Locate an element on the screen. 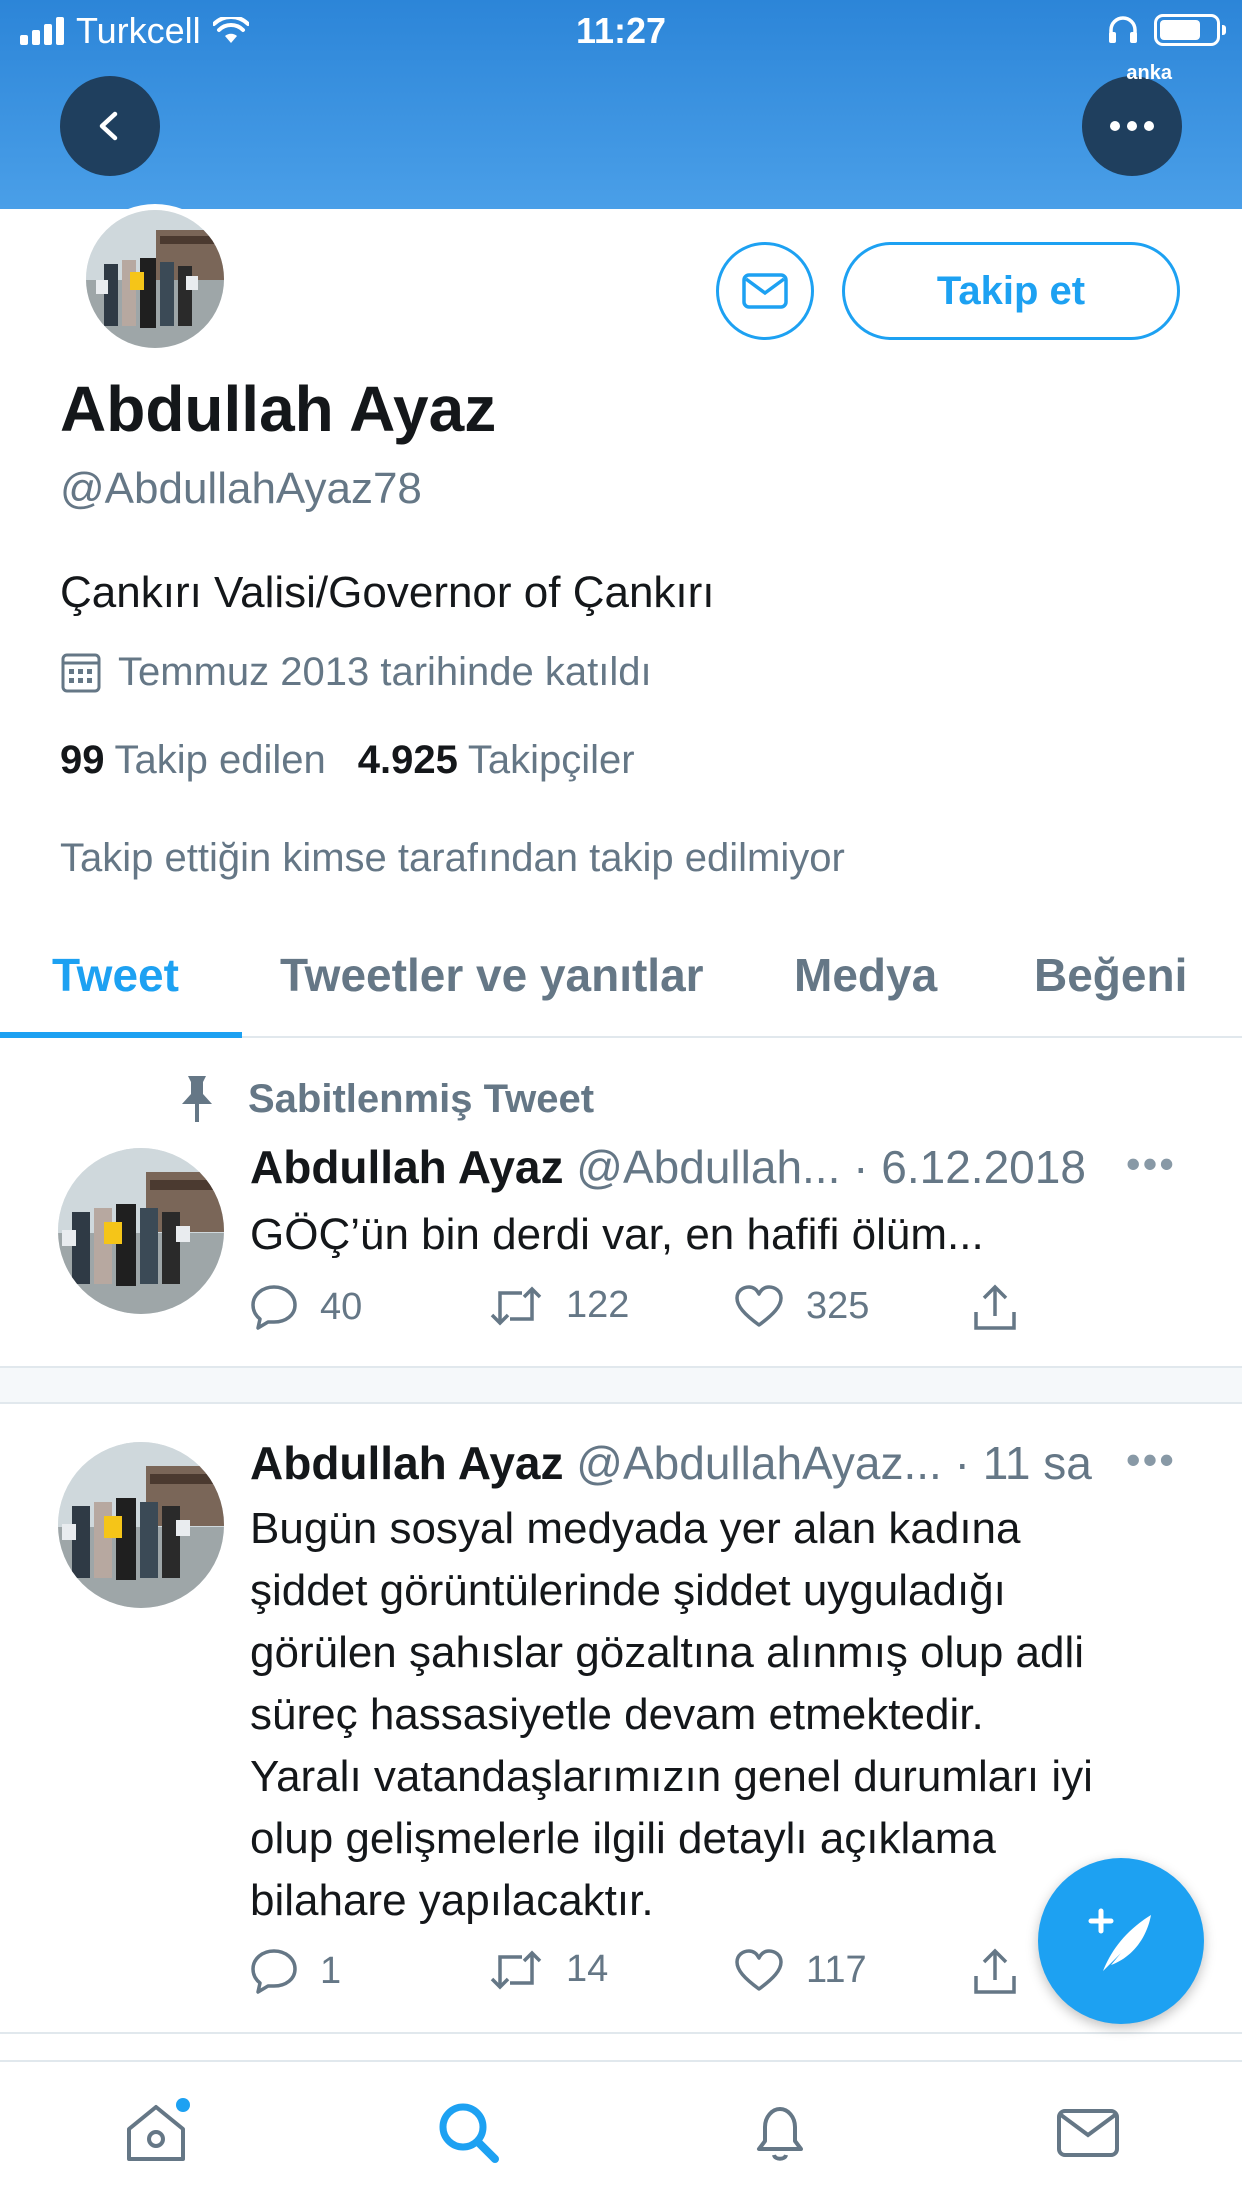 The height and width of the screenshot is (2208, 1242). tweet-text-line: süreç hassasiyetle devam etmektedir. is located at coordinates (617, 1714).